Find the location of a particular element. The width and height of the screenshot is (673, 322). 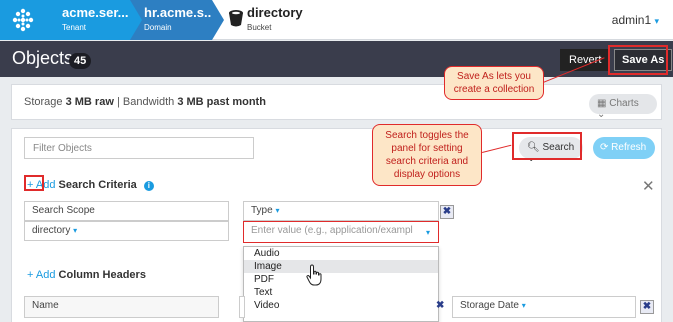

chevron-down-icon: ⌄ is located at coordinates (601, 114).